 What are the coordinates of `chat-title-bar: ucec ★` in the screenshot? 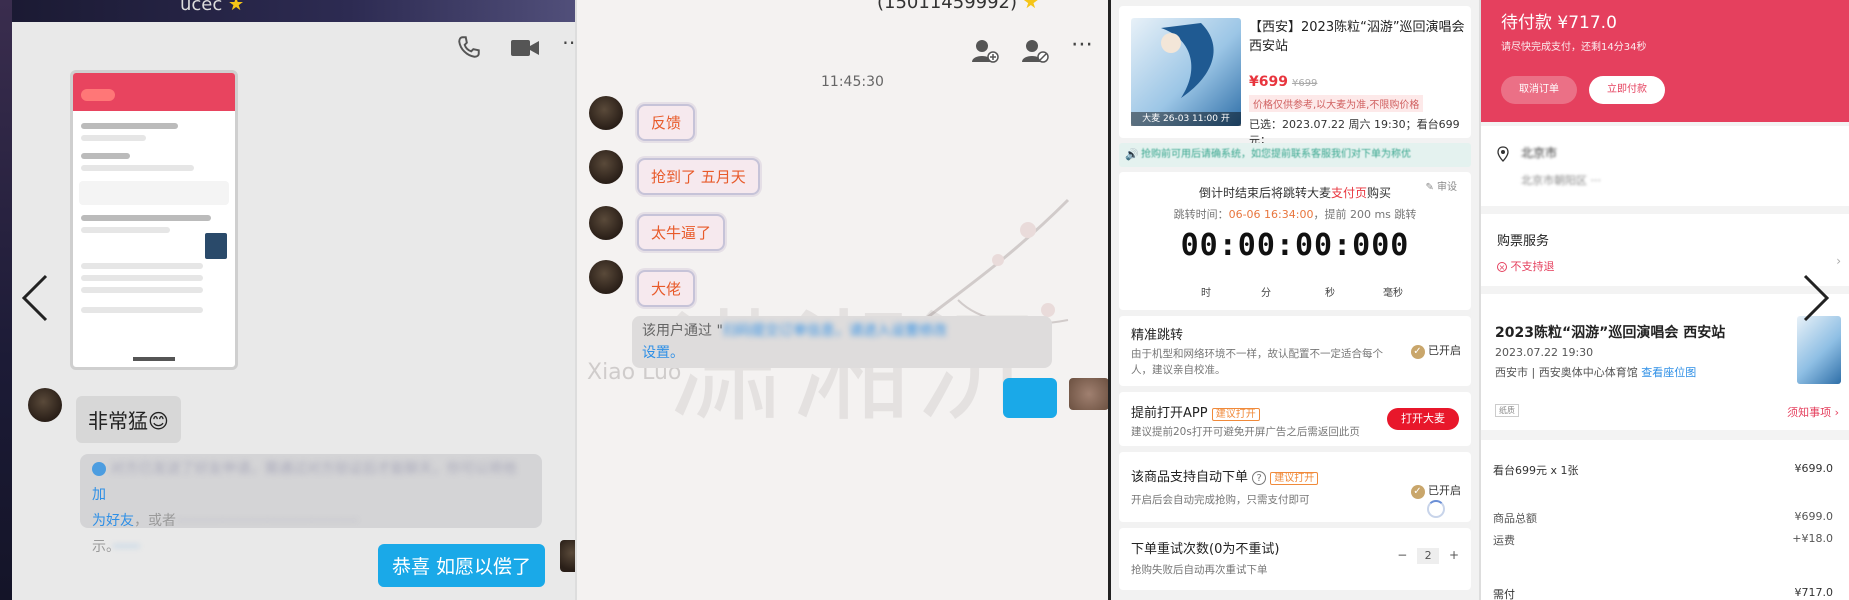 It's located at (293, 11).